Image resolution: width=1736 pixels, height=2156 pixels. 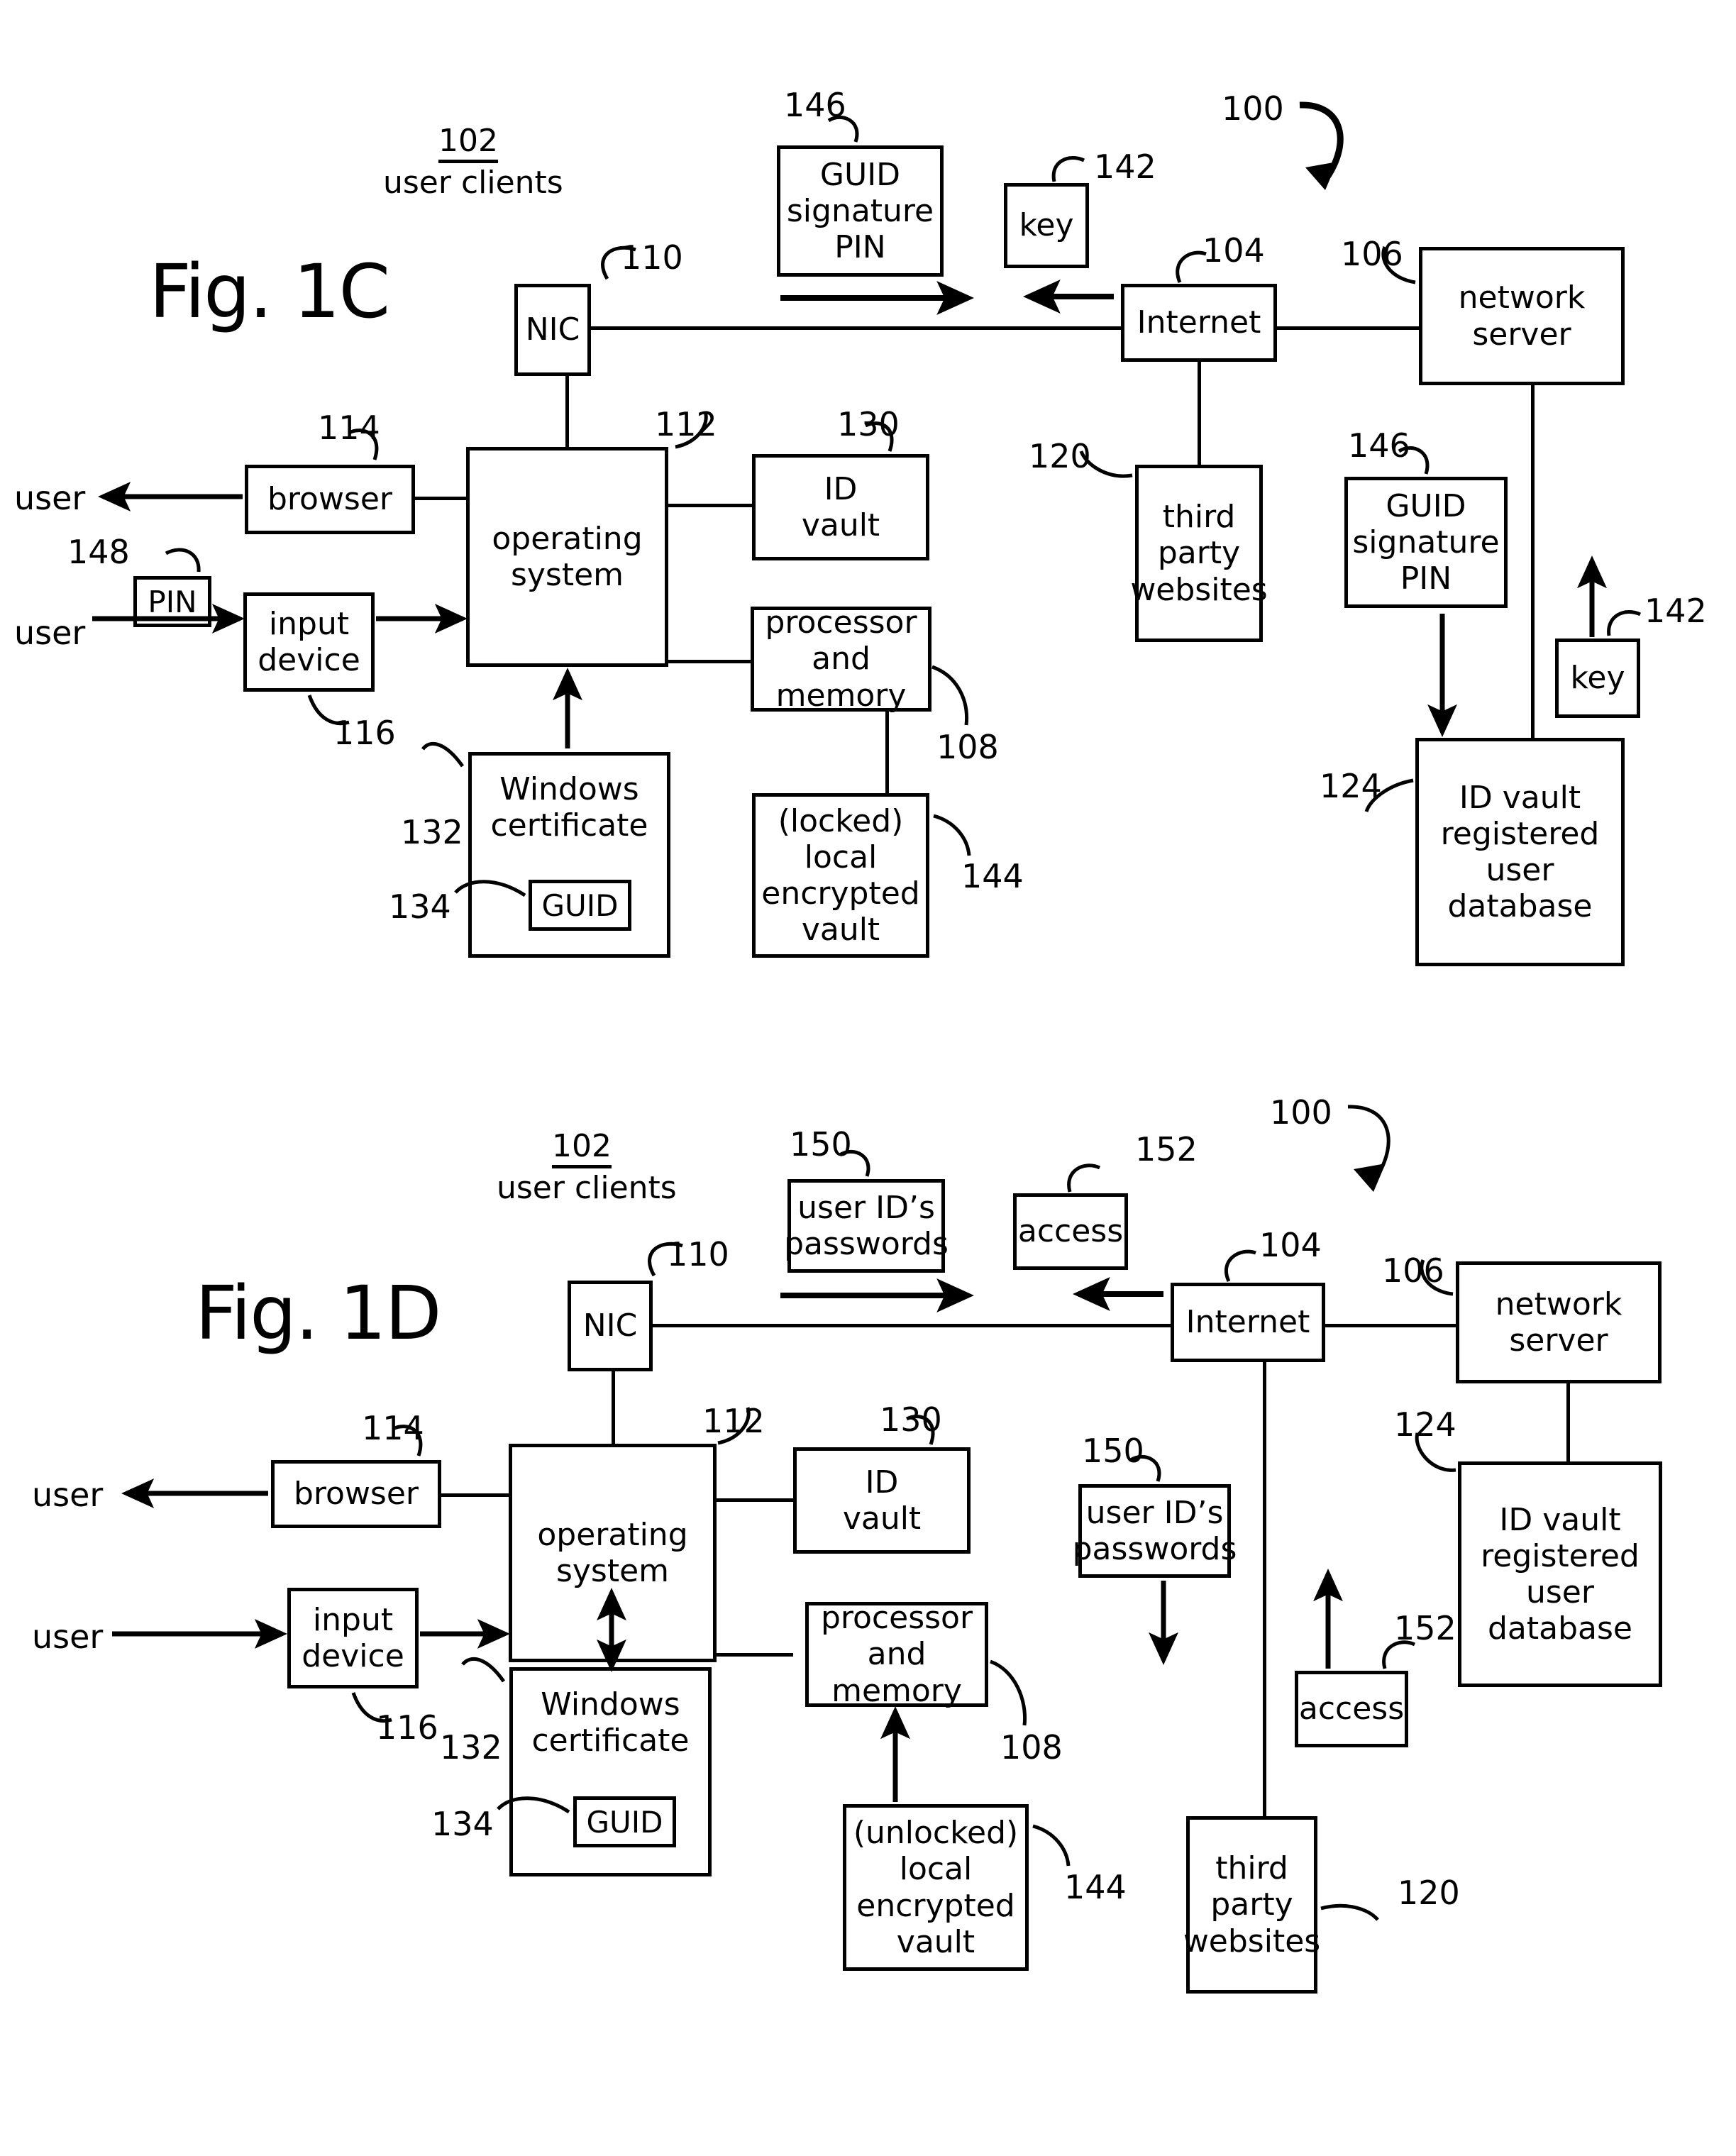 What do you see at coordinates (349, 428) in the screenshot?
I see `ref-114-1c: 114` at bounding box center [349, 428].